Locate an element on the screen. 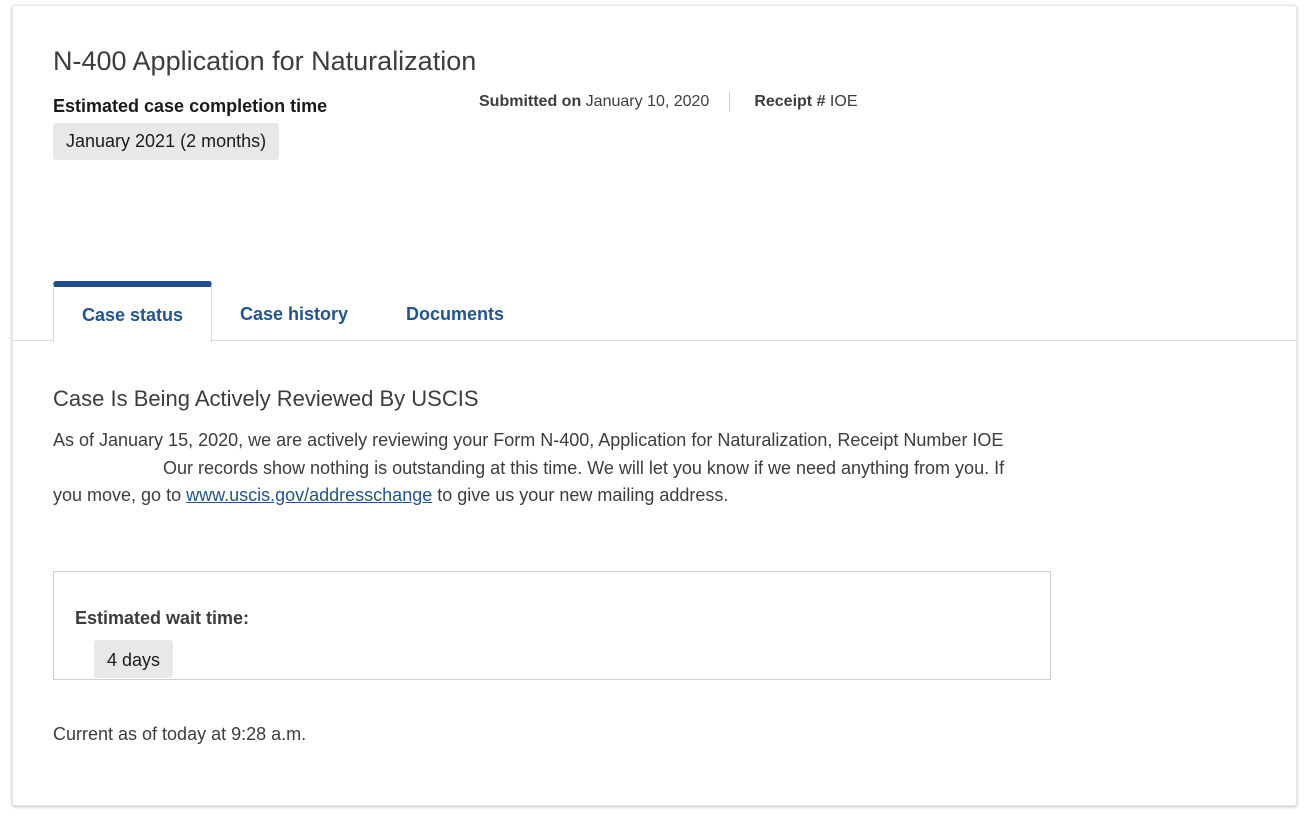 The image size is (1313, 819). receipt-label: Receipt # is located at coordinates (790, 101).